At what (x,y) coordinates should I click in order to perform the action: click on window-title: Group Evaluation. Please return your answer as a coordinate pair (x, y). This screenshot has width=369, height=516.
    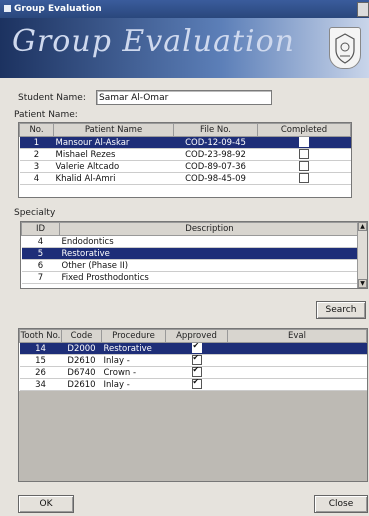
    Looking at the image, I should click on (58, 9).